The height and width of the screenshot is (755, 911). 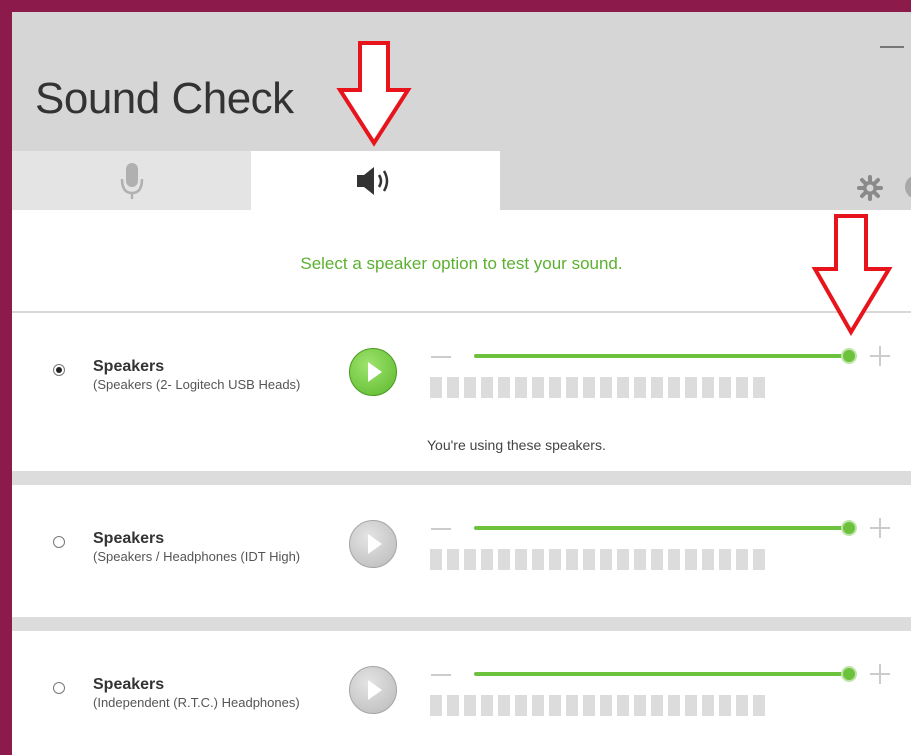 What do you see at coordinates (197, 556) in the screenshot?
I see `device-description: (Speakers / Headphones (IDT High)` at bounding box center [197, 556].